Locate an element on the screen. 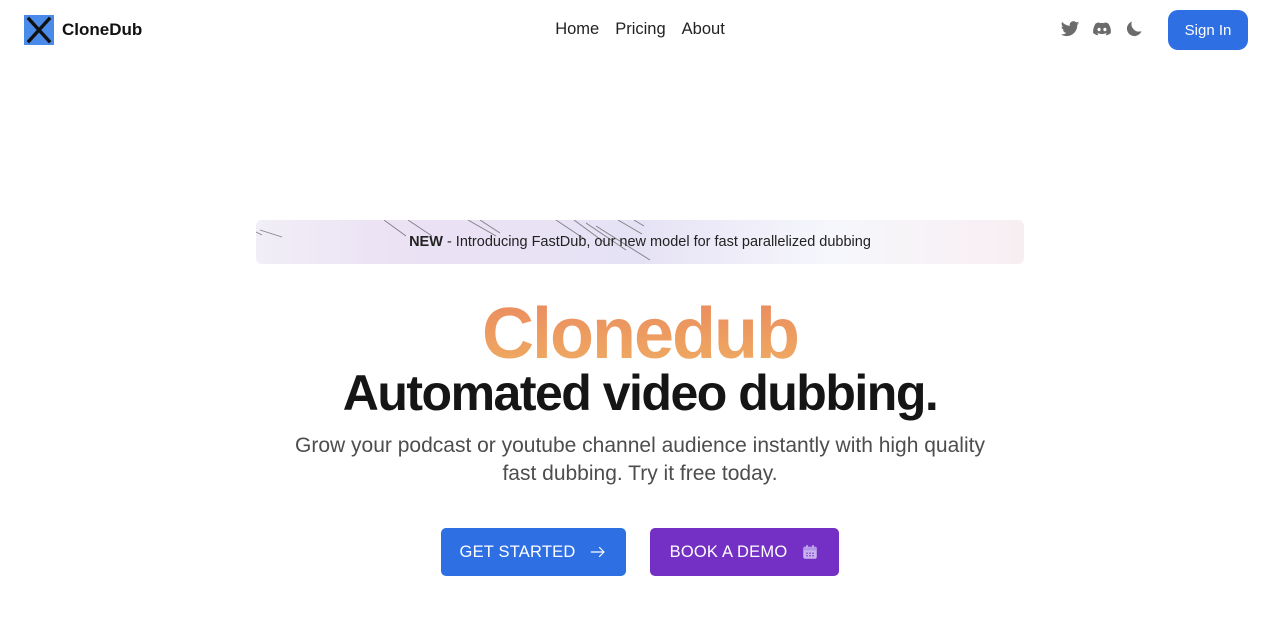 Image resolution: width=1280 pixels, height=633 pixels. new-tag: NEW is located at coordinates (426, 242).